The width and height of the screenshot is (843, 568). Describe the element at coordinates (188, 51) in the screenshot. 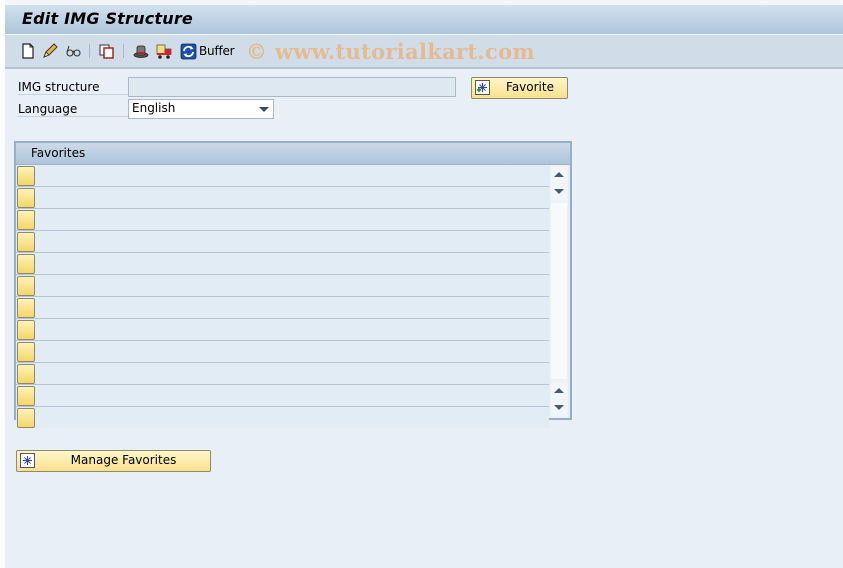

I see `refresh-icon` at that location.